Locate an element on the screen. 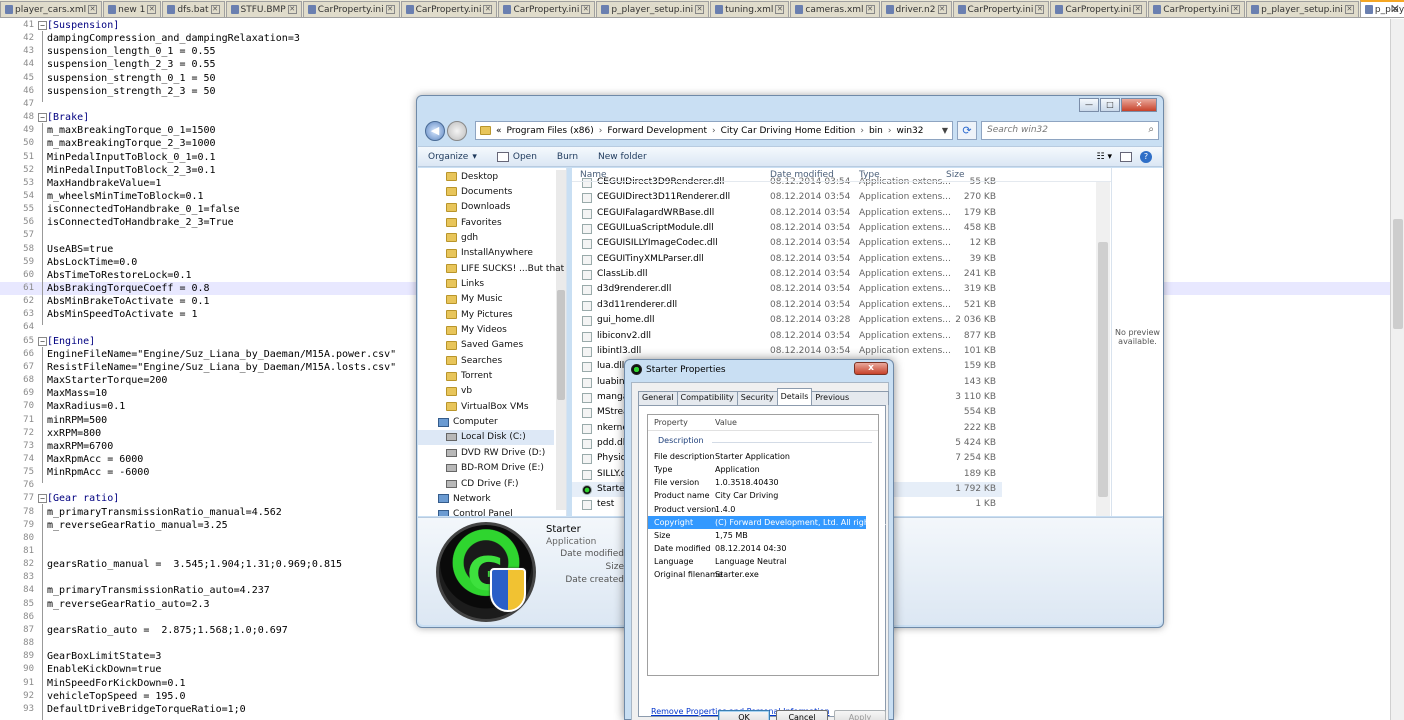  property-row: Original filename Starter.exe is located at coordinates (763, 574).